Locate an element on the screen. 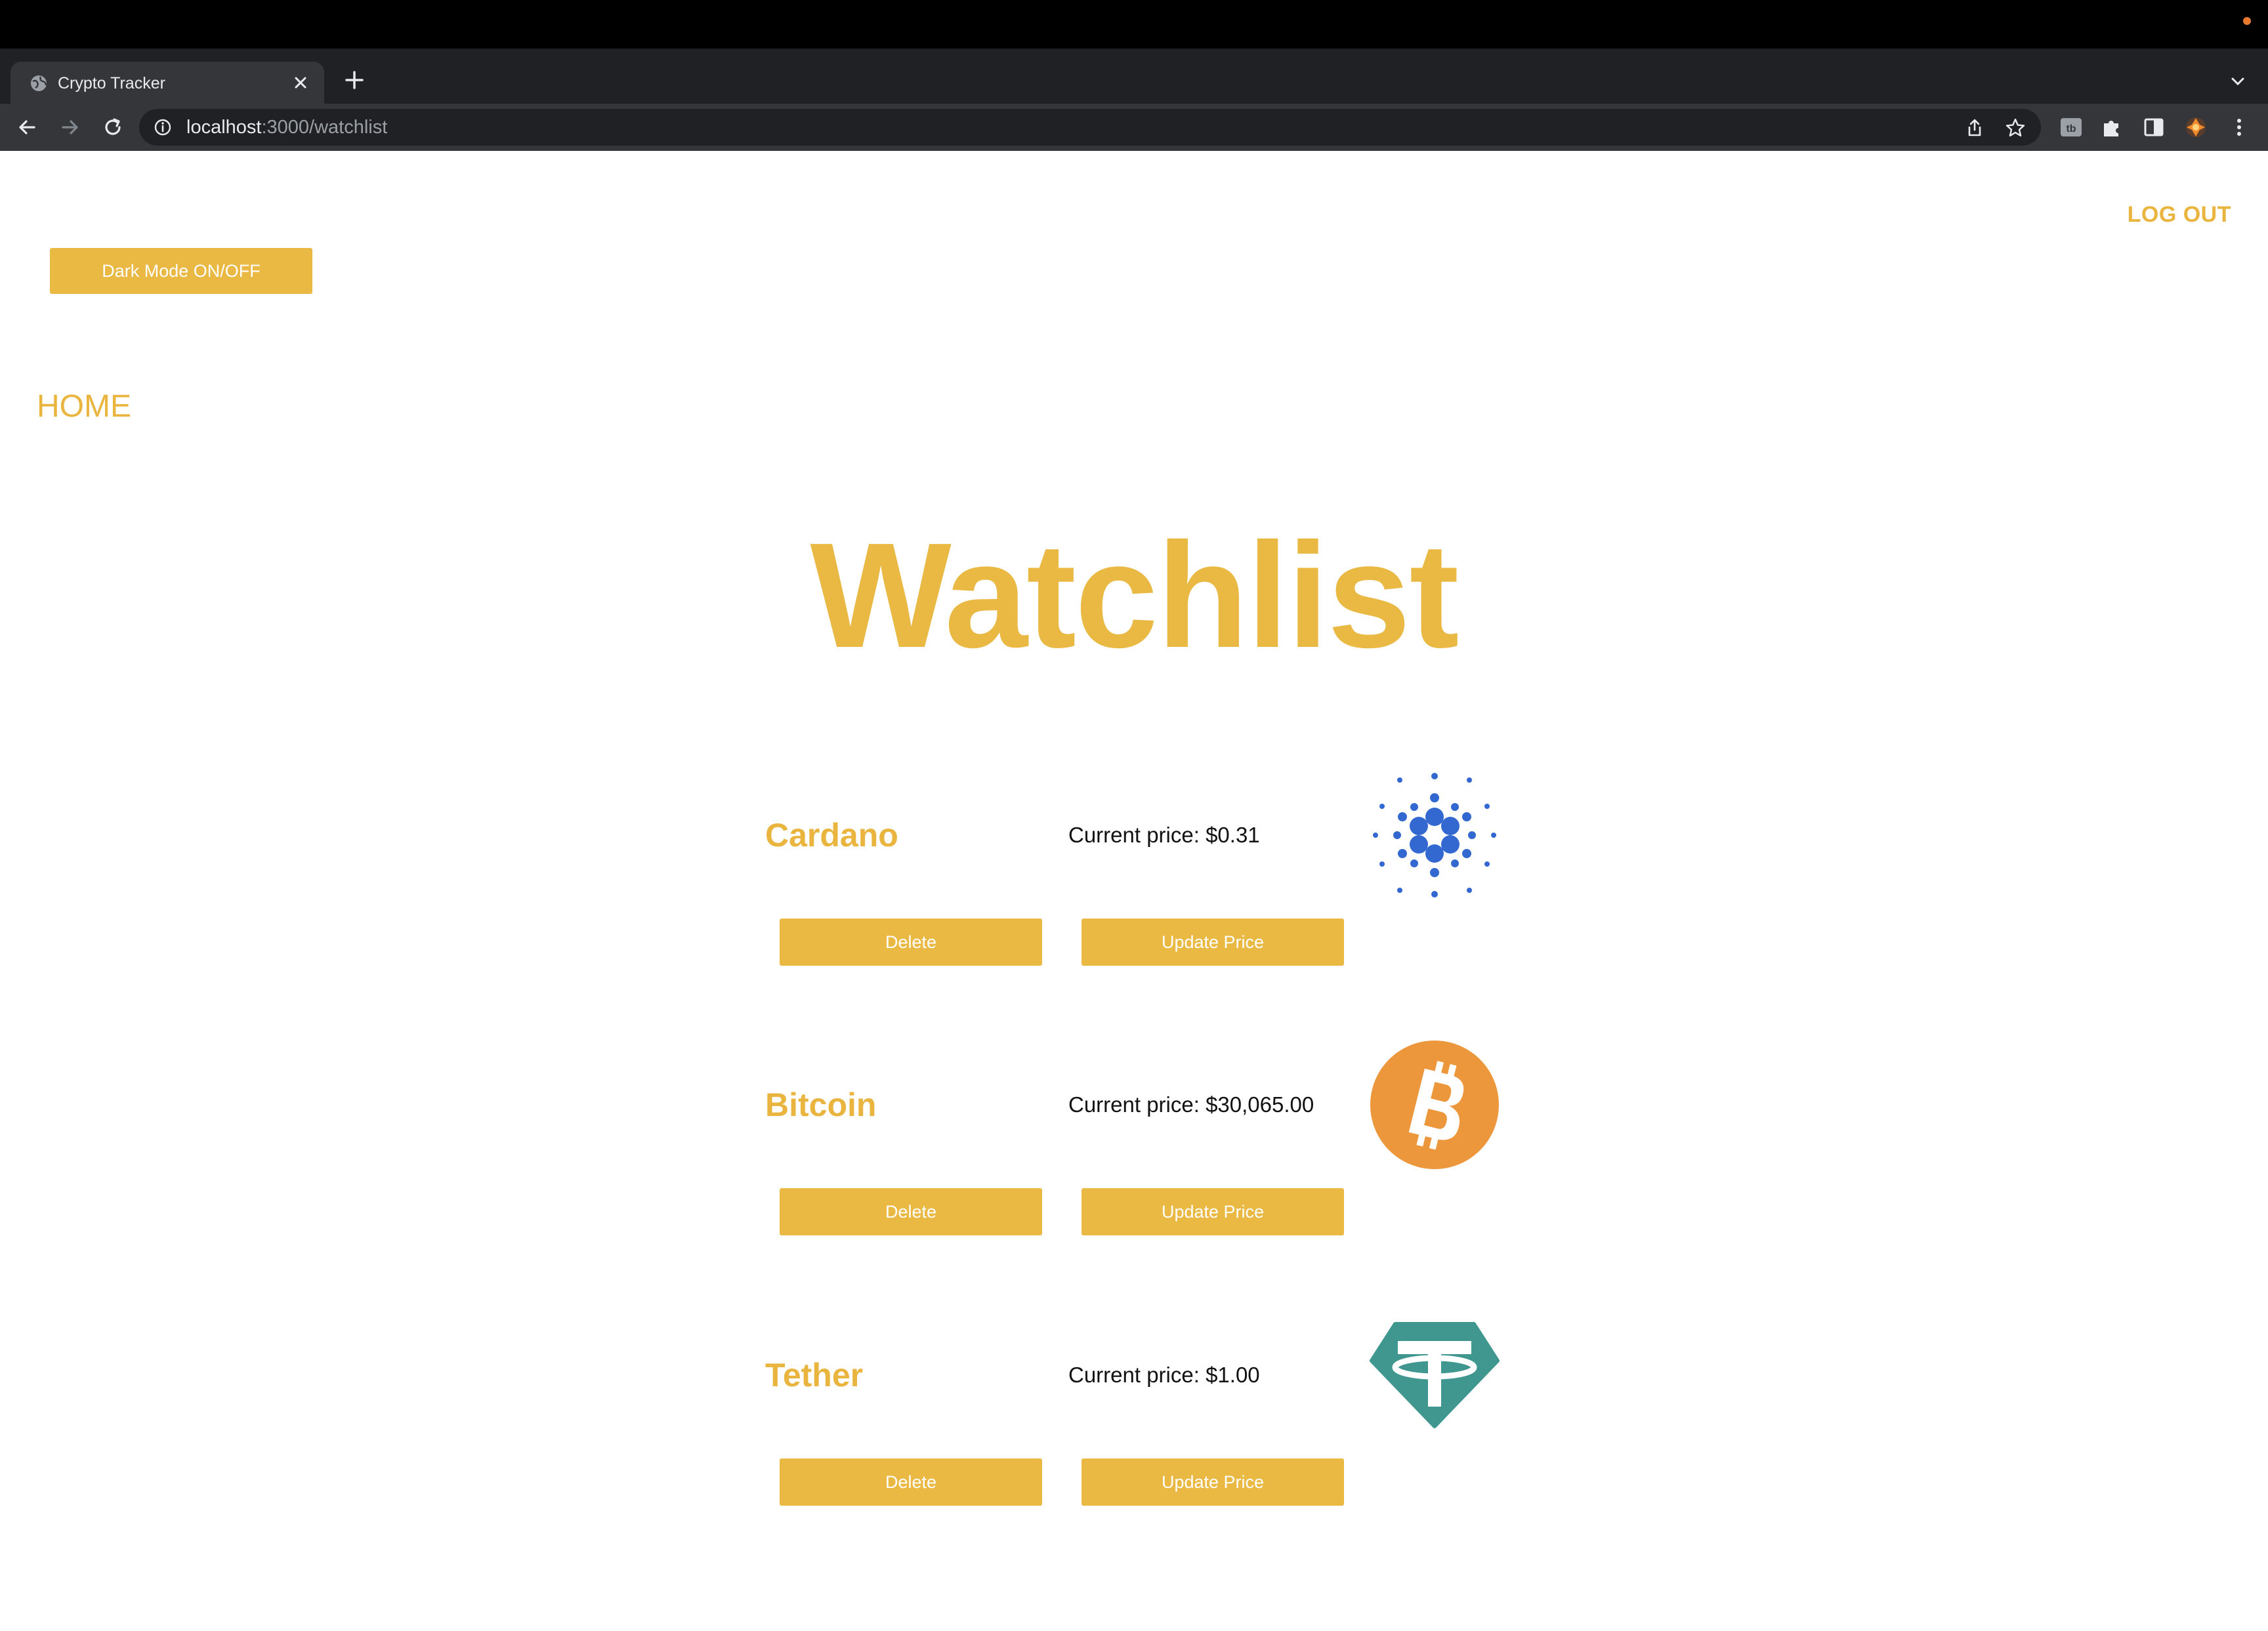 This screenshot has height=1631, width=2268. bookmark-star-icon is located at coordinates (2015, 128).